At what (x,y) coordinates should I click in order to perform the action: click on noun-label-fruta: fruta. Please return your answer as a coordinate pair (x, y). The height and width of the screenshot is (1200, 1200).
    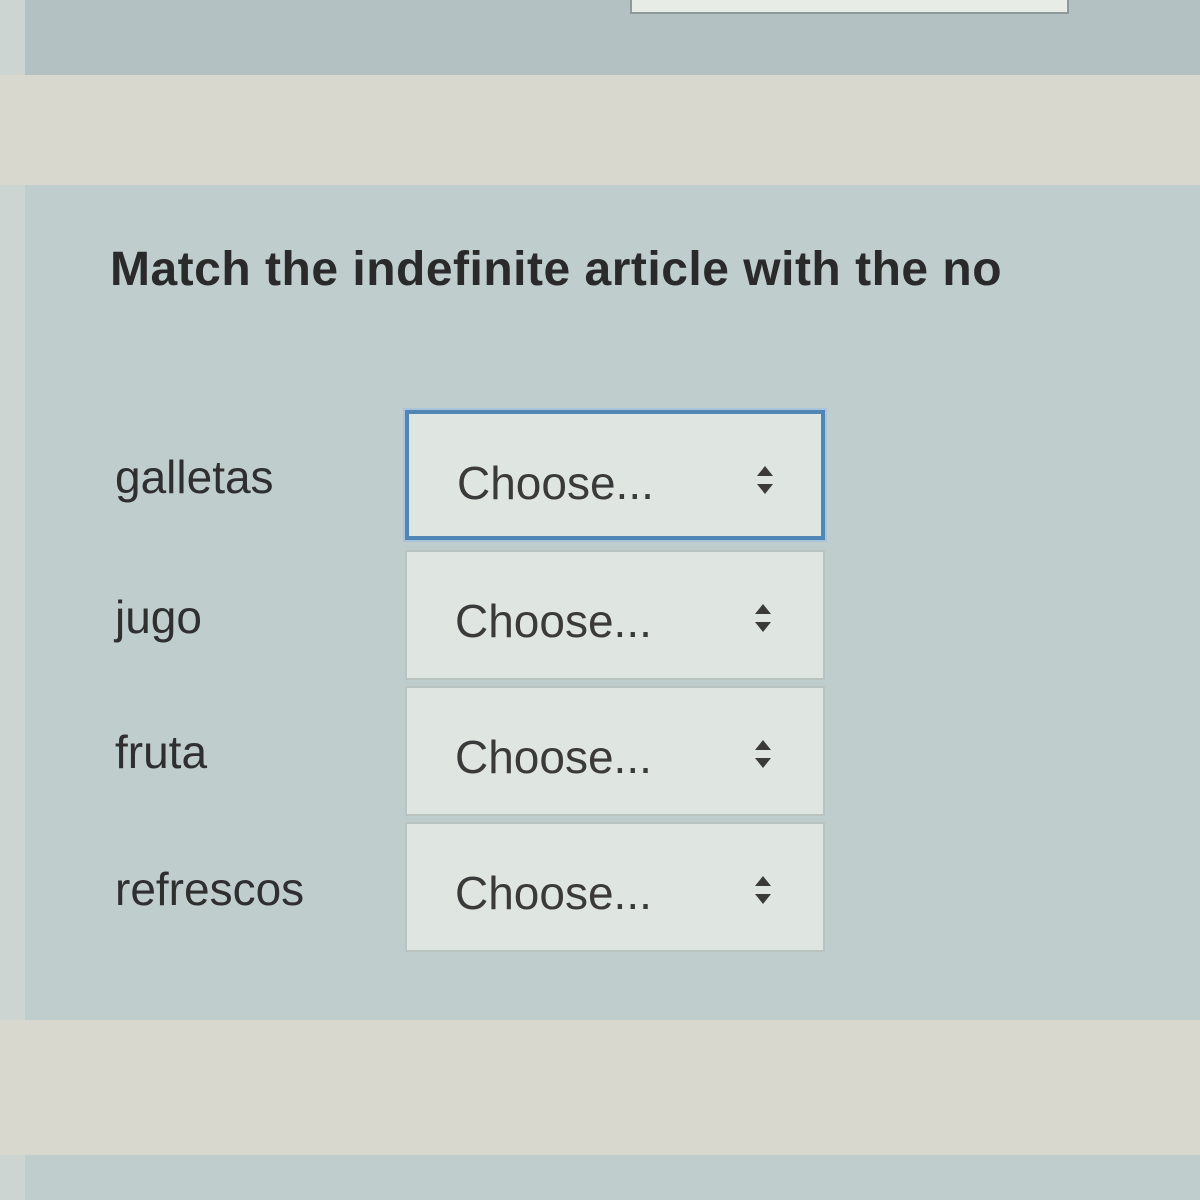
    Looking at the image, I should click on (161, 752).